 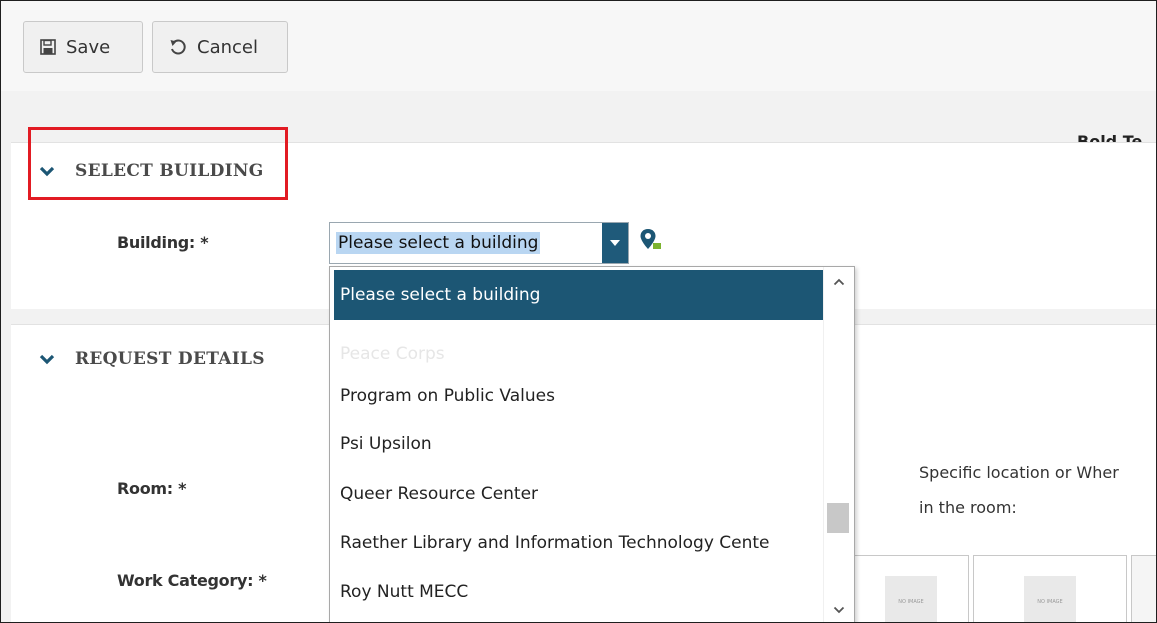 What do you see at coordinates (88, 47) in the screenshot?
I see `save-button-label: Save` at bounding box center [88, 47].